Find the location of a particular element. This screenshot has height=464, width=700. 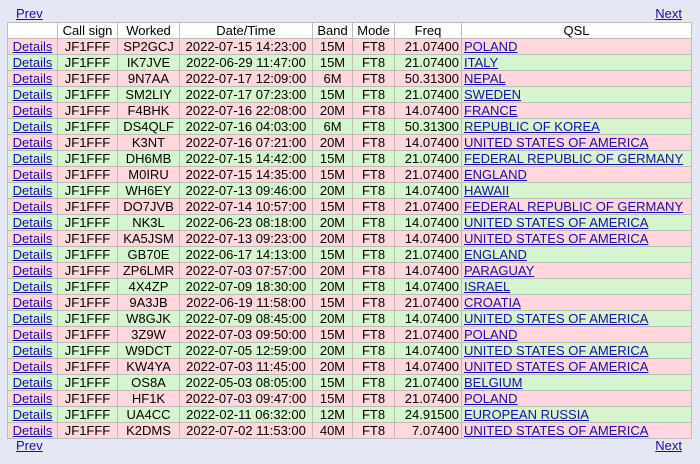

qsl-link: BELGIUM is located at coordinates (493, 383).